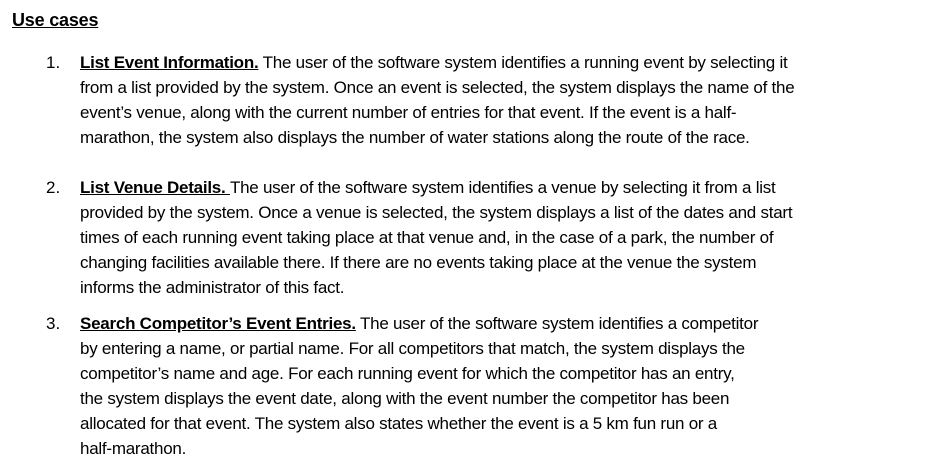  Describe the element at coordinates (55, 20) in the screenshot. I see `section-heading: Use cases` at that location.